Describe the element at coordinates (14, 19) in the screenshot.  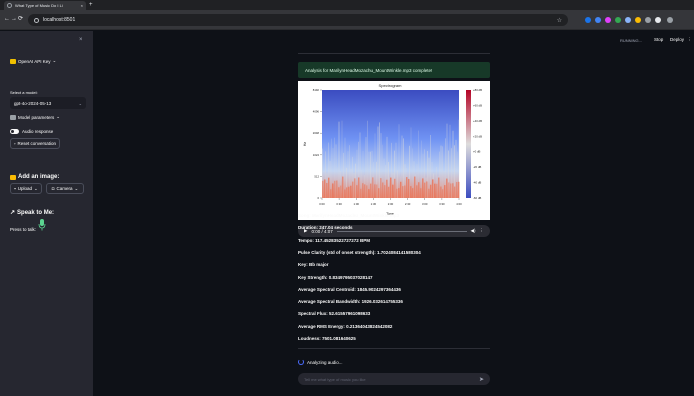
I see `forward-button: →` at that location.